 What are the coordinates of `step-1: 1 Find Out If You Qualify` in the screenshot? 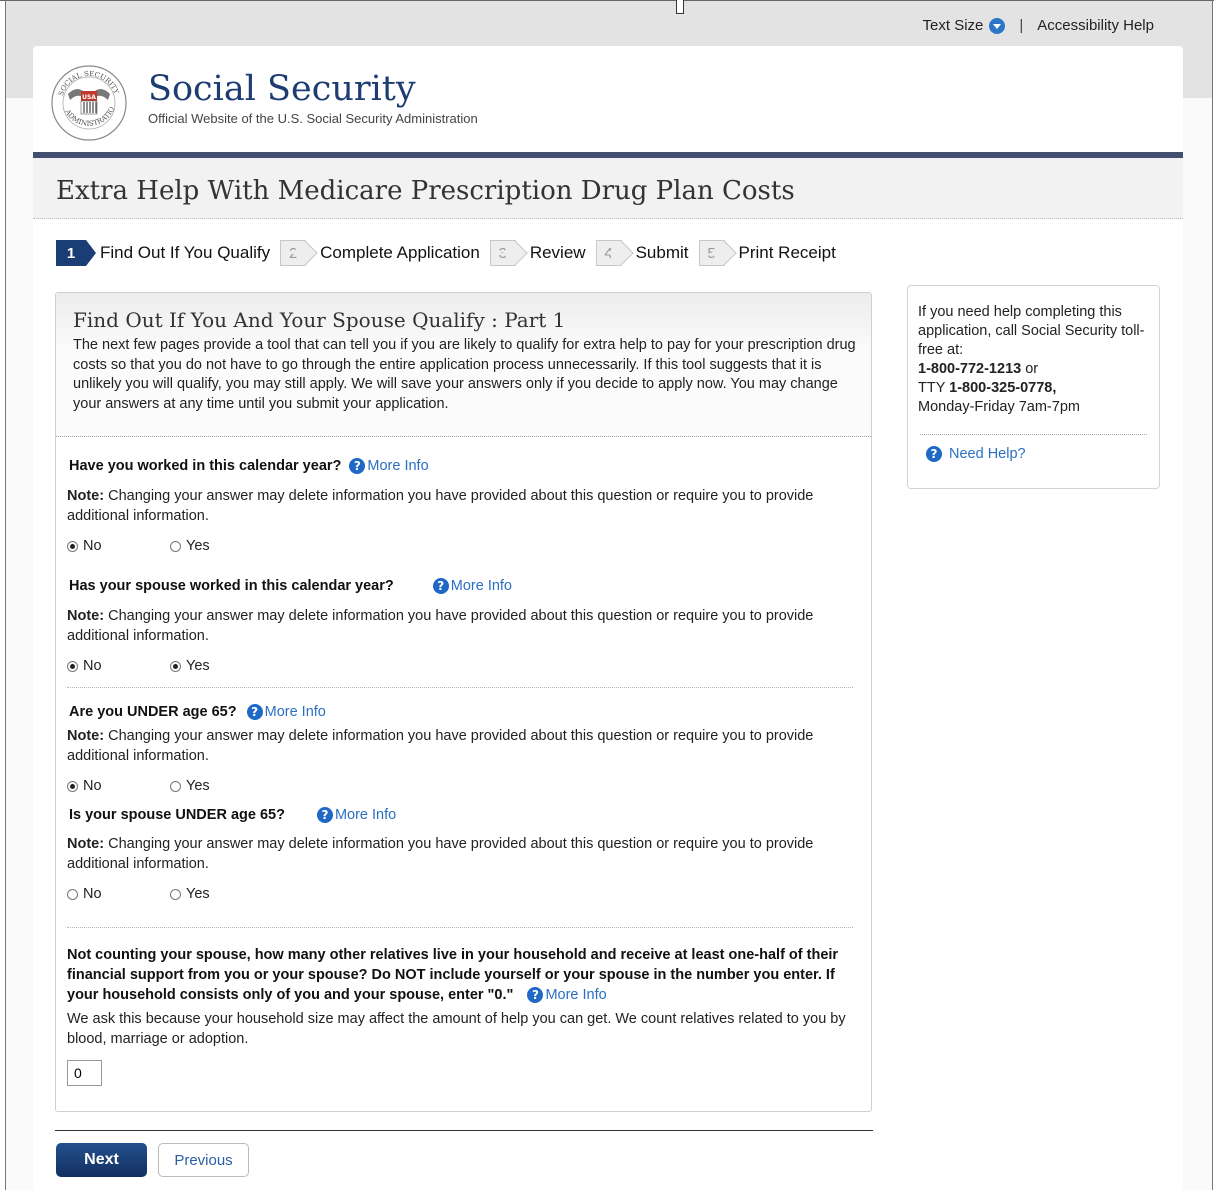 It's located at (163, 253).